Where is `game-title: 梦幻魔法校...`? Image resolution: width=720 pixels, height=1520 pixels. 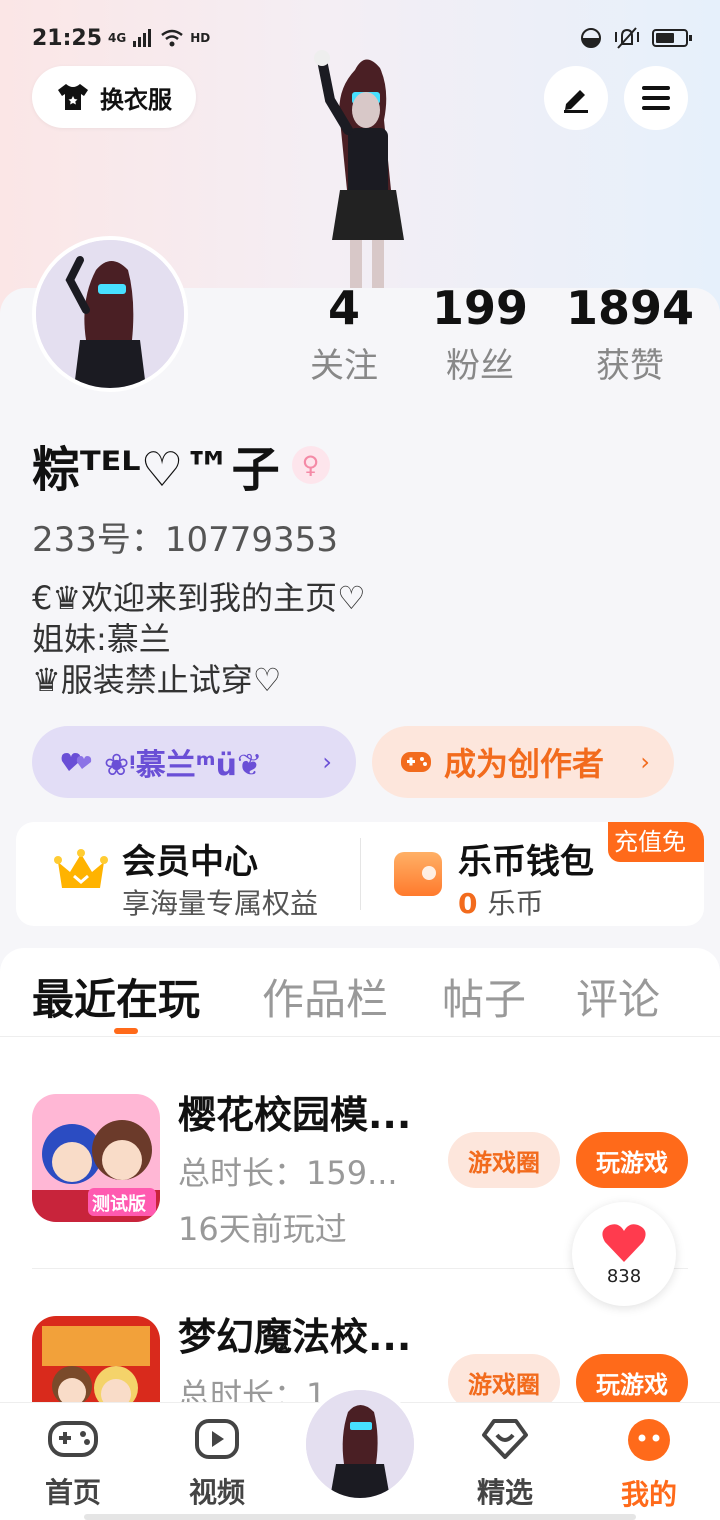
game-title: 梦幻魔法校... is located at coordinates (295, 1337).